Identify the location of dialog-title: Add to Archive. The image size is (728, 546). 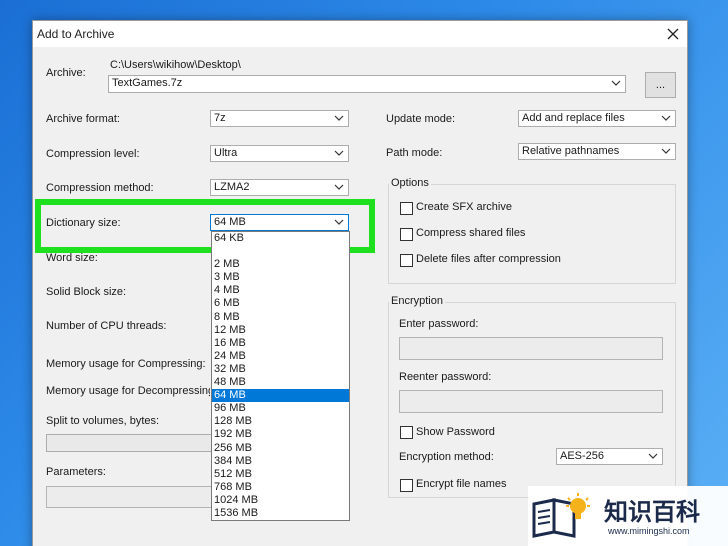
(76, 34).